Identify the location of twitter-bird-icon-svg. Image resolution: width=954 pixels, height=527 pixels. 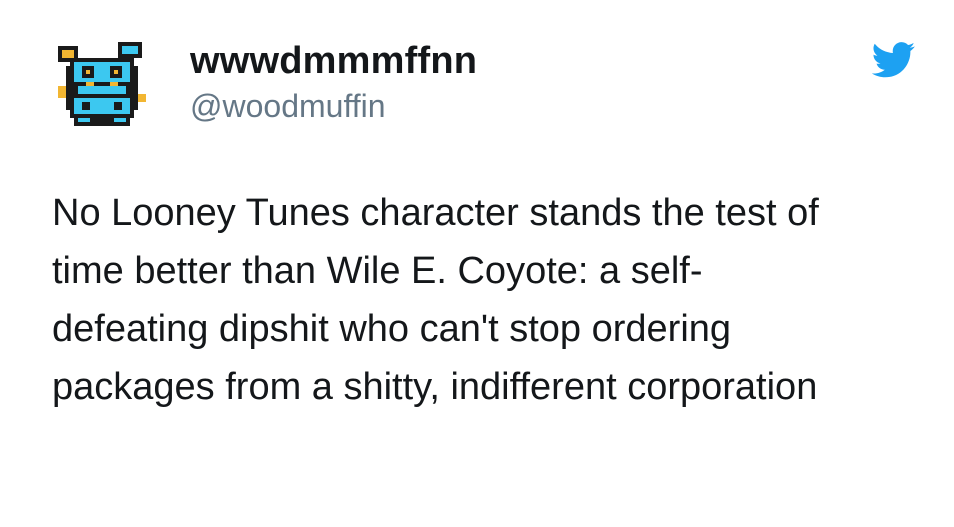
(893, 60).